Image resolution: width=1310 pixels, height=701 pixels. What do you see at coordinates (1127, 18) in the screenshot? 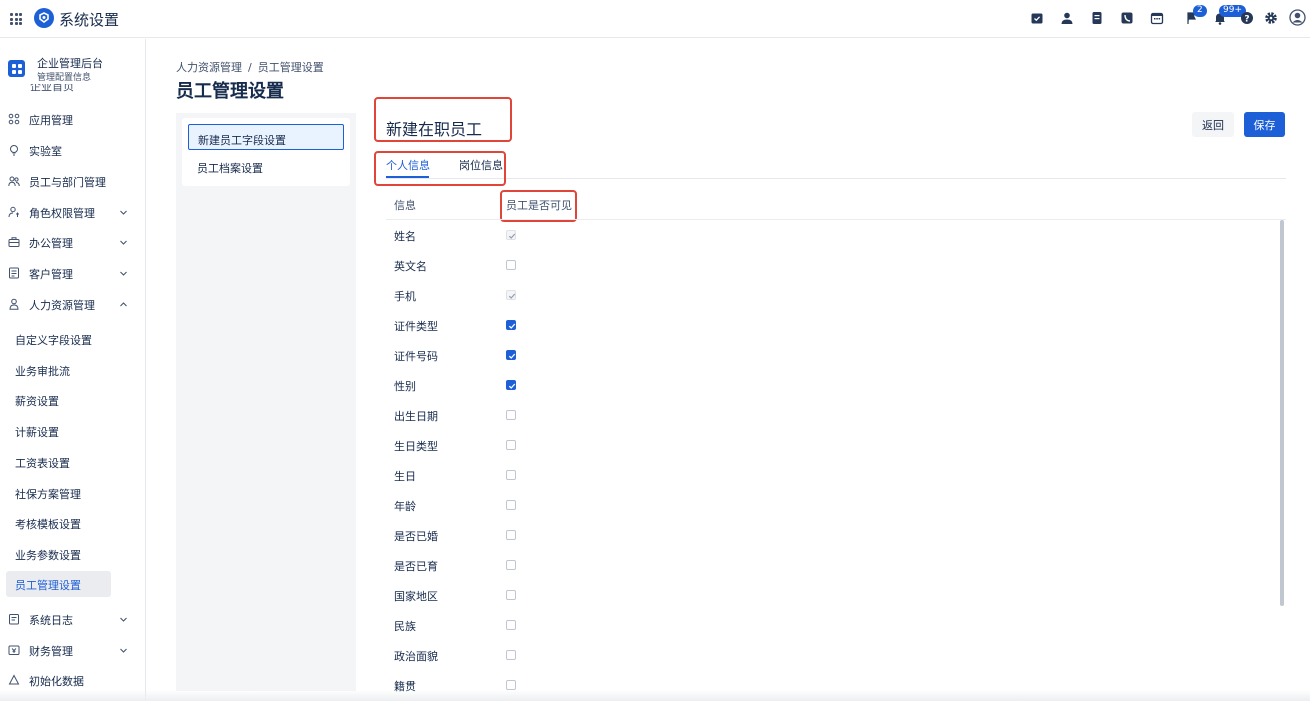
I see `phone-icon` at bounding box center [1127, 18].